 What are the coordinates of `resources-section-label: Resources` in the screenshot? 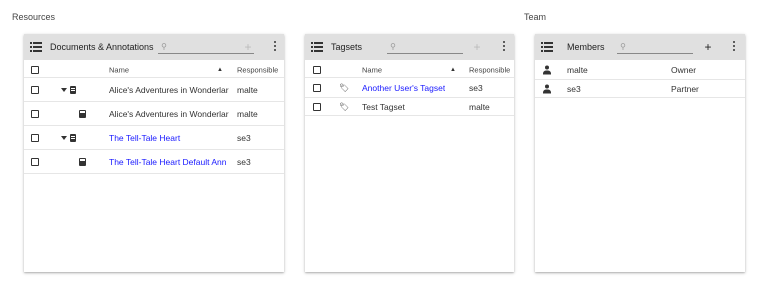 It's located at (34, 17).